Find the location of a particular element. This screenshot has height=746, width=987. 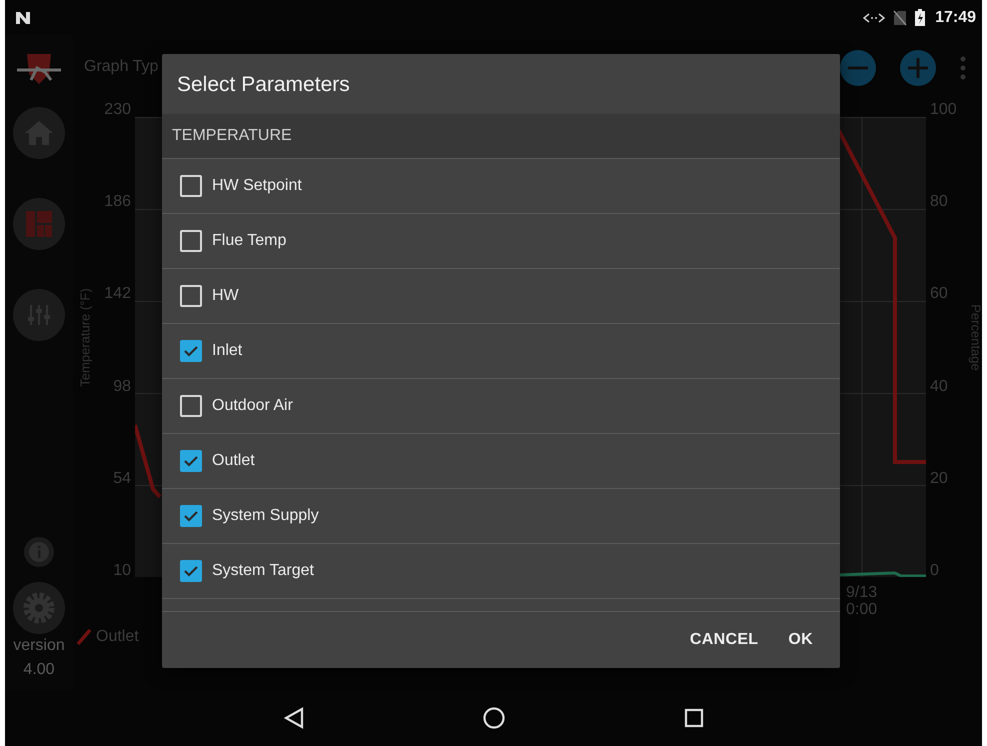

parameter-label: Outlet is located at coordinates (233, 461).